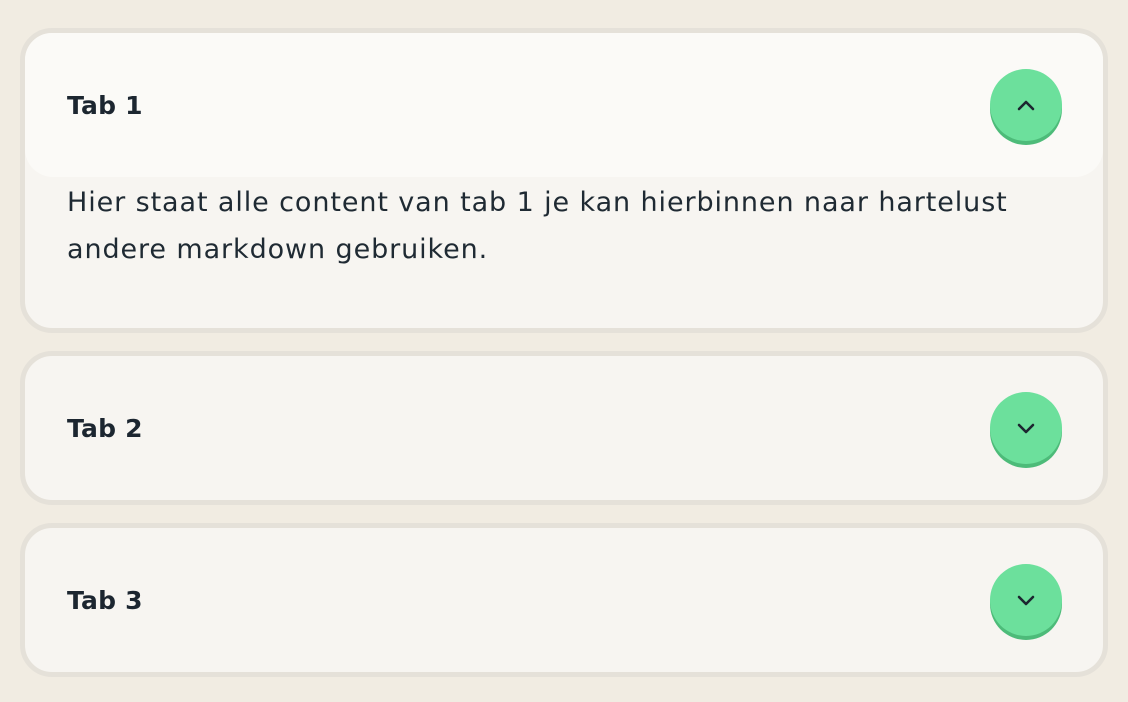 This screenshot has width=1128, height=702. Describe the element at coordinates (105, 600) in the screenshot. I see `tab-3-title: Tab 3` at that location.